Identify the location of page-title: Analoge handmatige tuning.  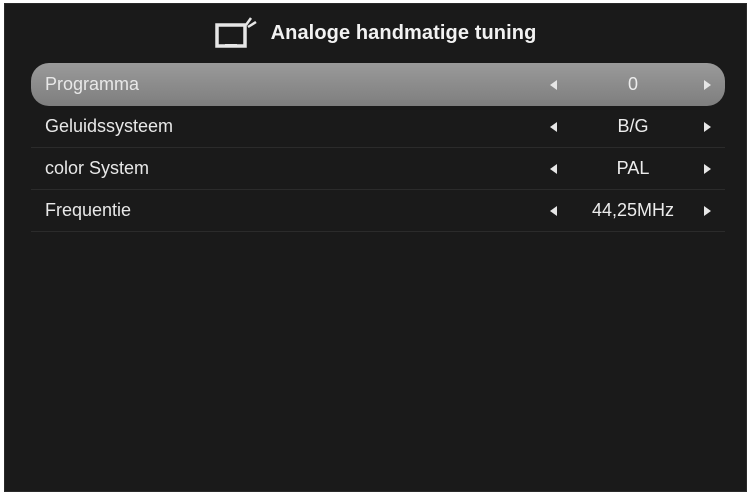
(403, 32).